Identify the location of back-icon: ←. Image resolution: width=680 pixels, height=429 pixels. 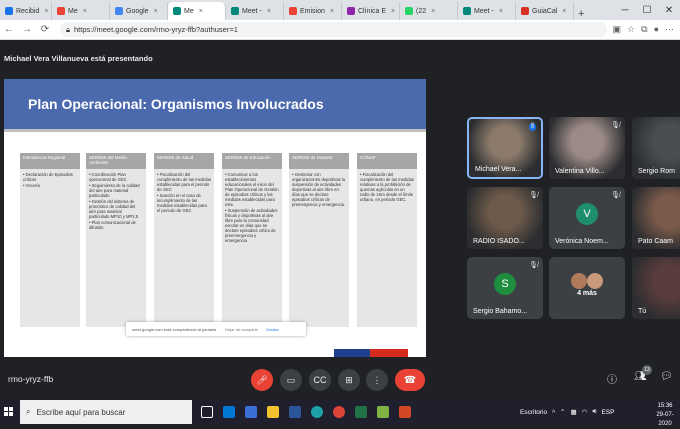
(9, 29).